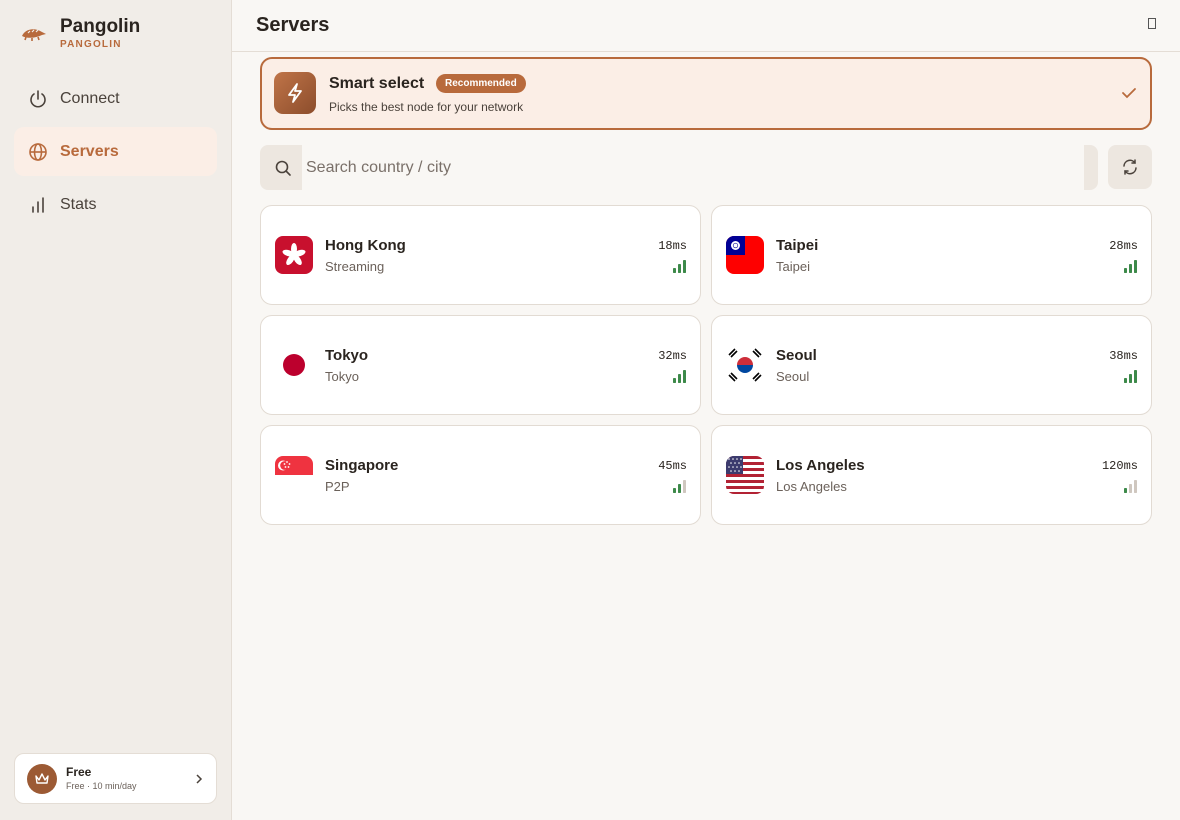 This screenshot has width=1180, height=820. What do you see at coordinates (337, 486) in the screenshot?
I see `server-tag: P2P` at bounding box center [337, 486].